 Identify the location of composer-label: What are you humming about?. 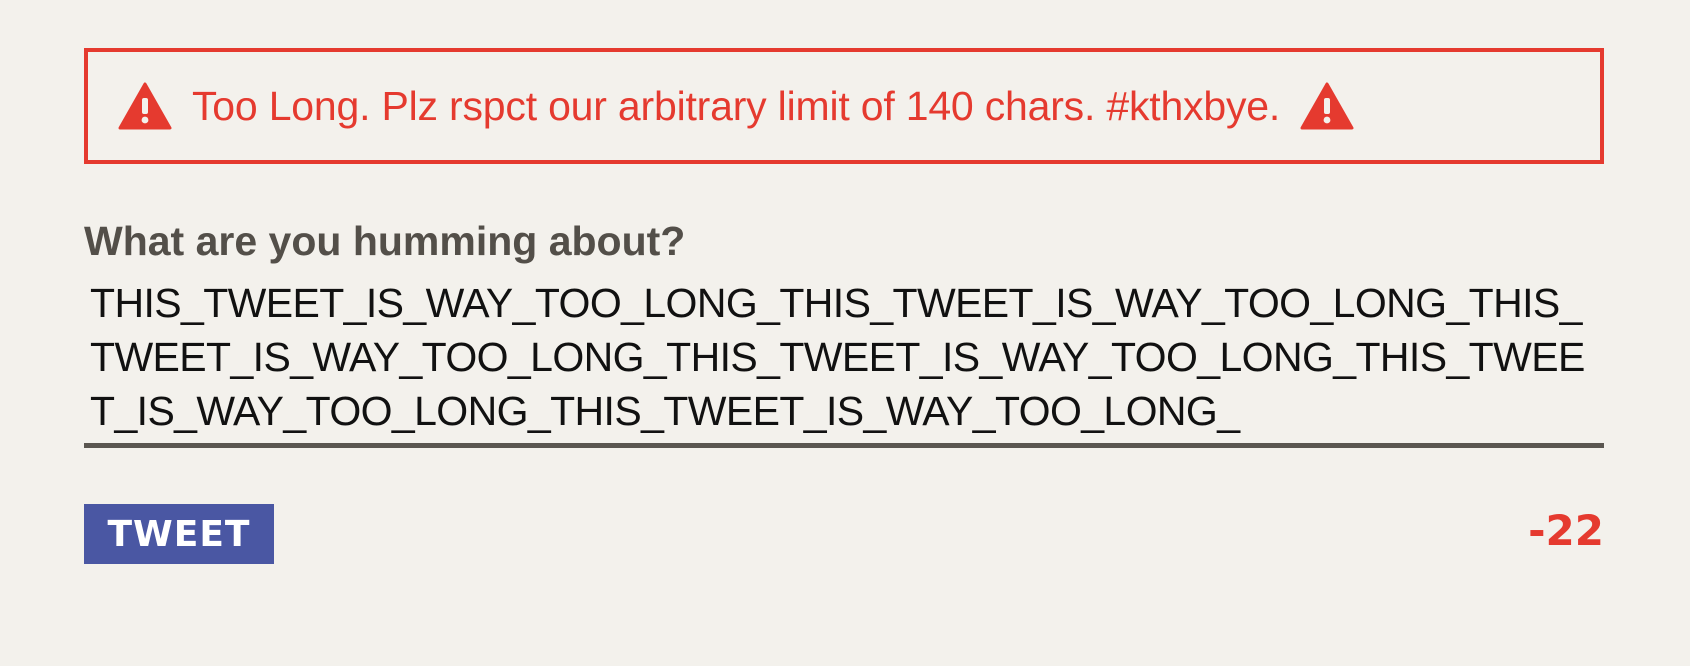
(385, 241).